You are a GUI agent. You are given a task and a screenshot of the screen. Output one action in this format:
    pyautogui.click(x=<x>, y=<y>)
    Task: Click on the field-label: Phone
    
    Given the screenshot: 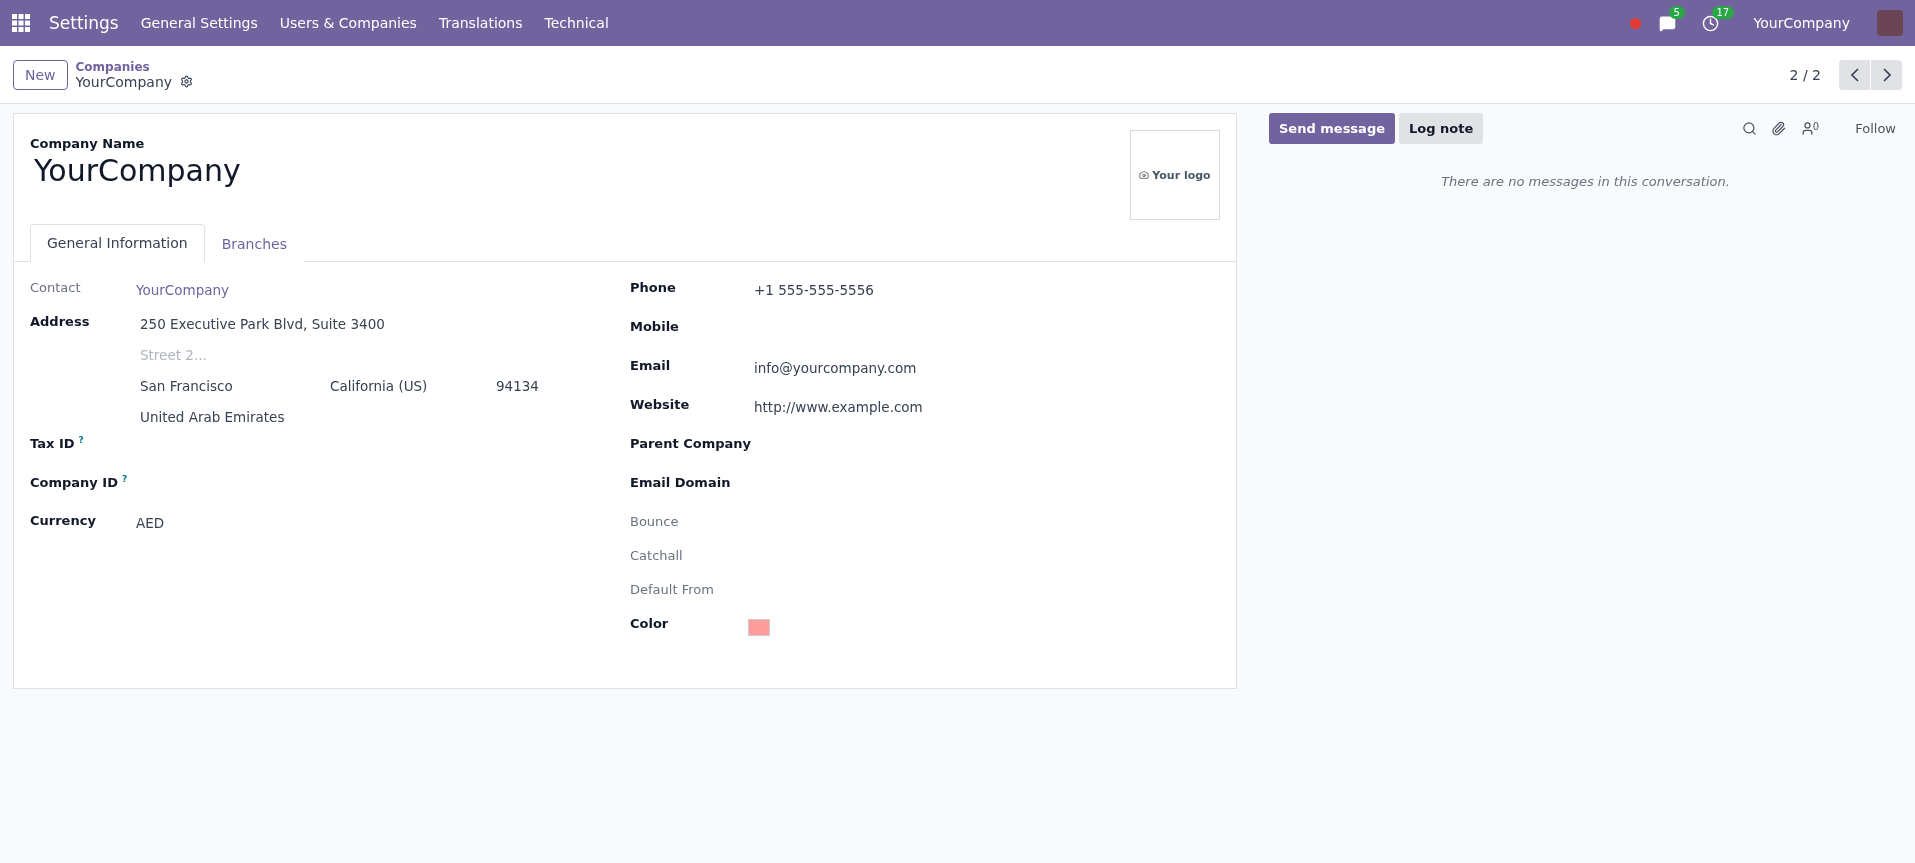 What is the action you would take?
    pyautogui.click(x=653, y=287)
    